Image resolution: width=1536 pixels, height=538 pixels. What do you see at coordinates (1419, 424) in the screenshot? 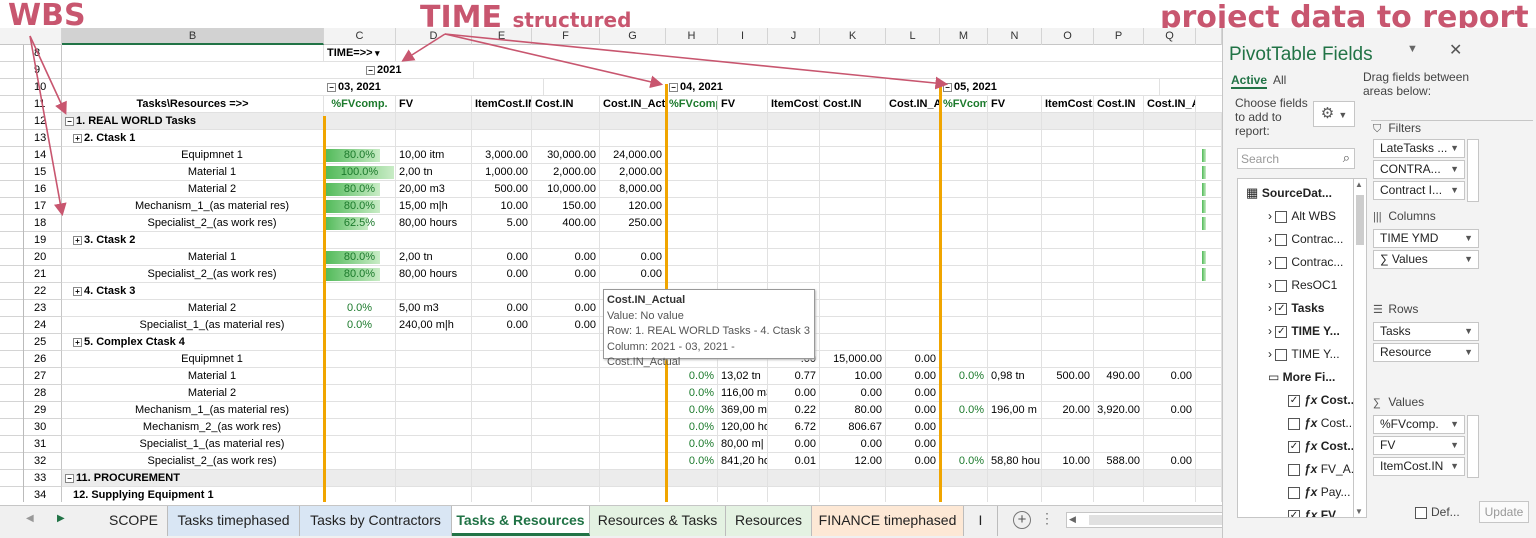
I see `value-field: %FVcomp. ▼` at bounding box center [1419, 424].